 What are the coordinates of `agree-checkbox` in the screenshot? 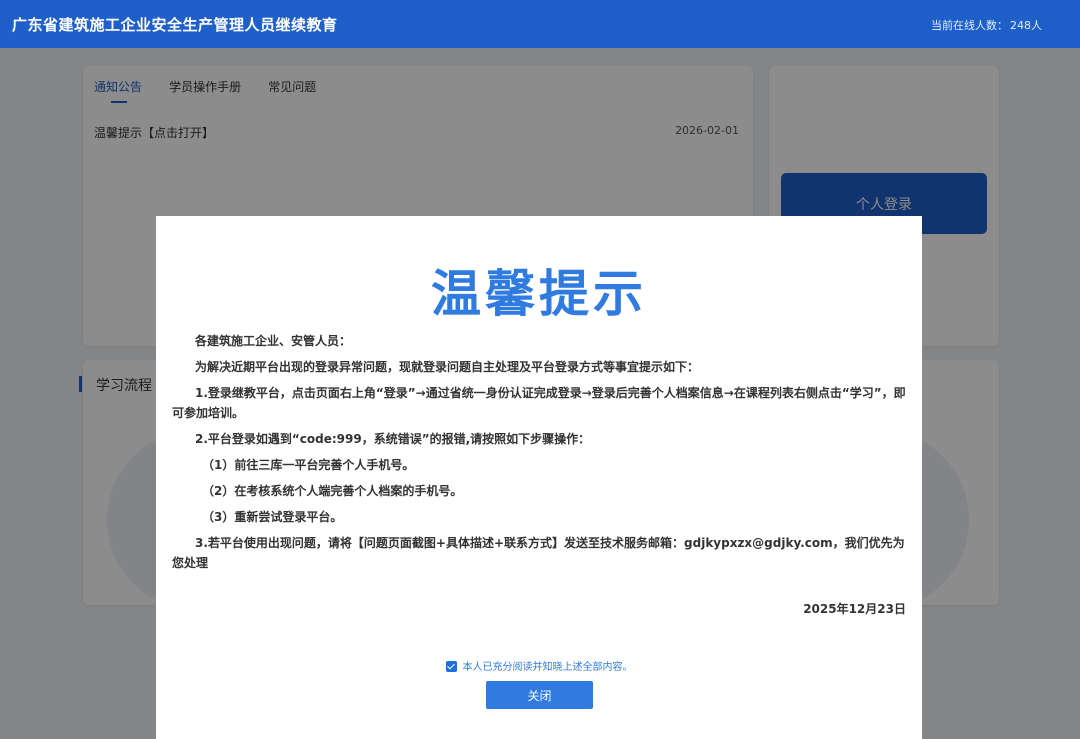 It's located at (451, 666).